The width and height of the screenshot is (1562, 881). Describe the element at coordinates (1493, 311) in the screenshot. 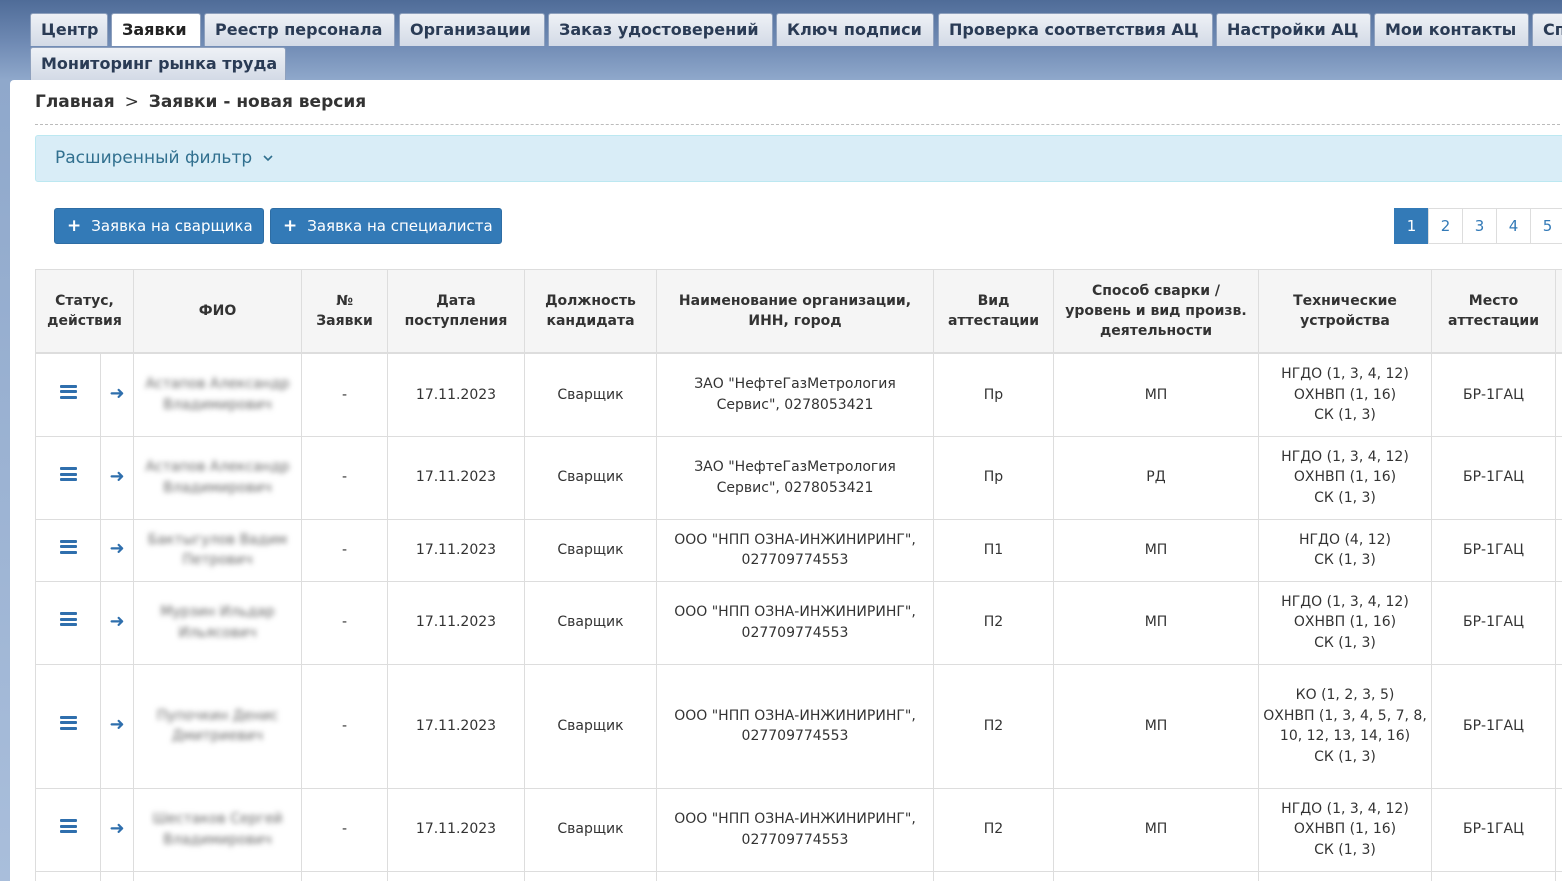

I see `header-attestation-place: Место аттестации` at that location.